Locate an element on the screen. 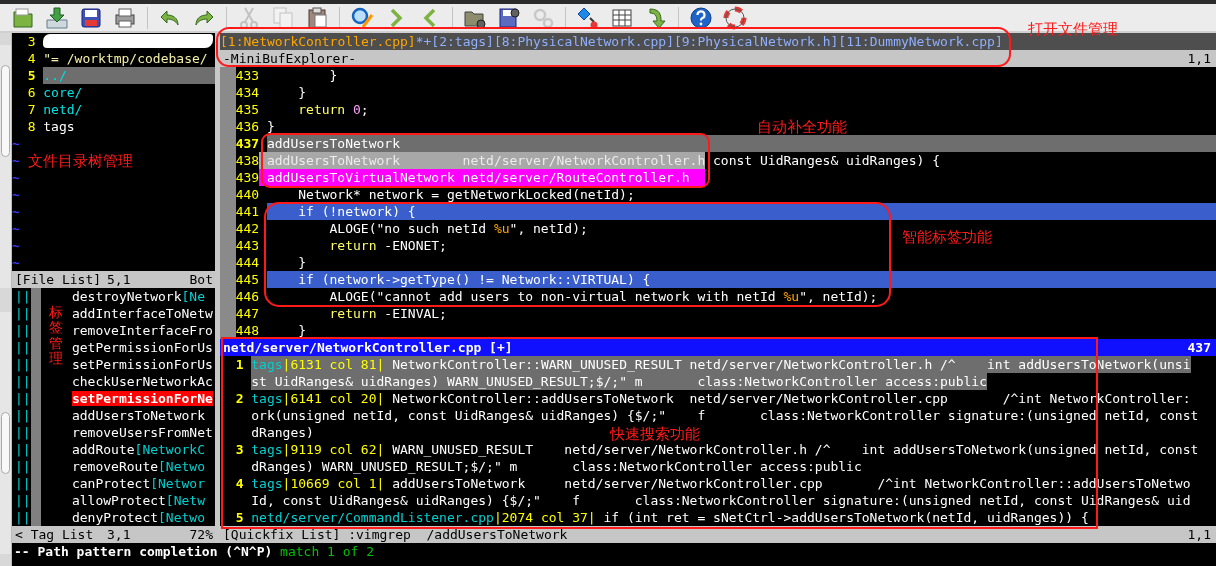  line-number: 7 is located at coordinates (31, 109).